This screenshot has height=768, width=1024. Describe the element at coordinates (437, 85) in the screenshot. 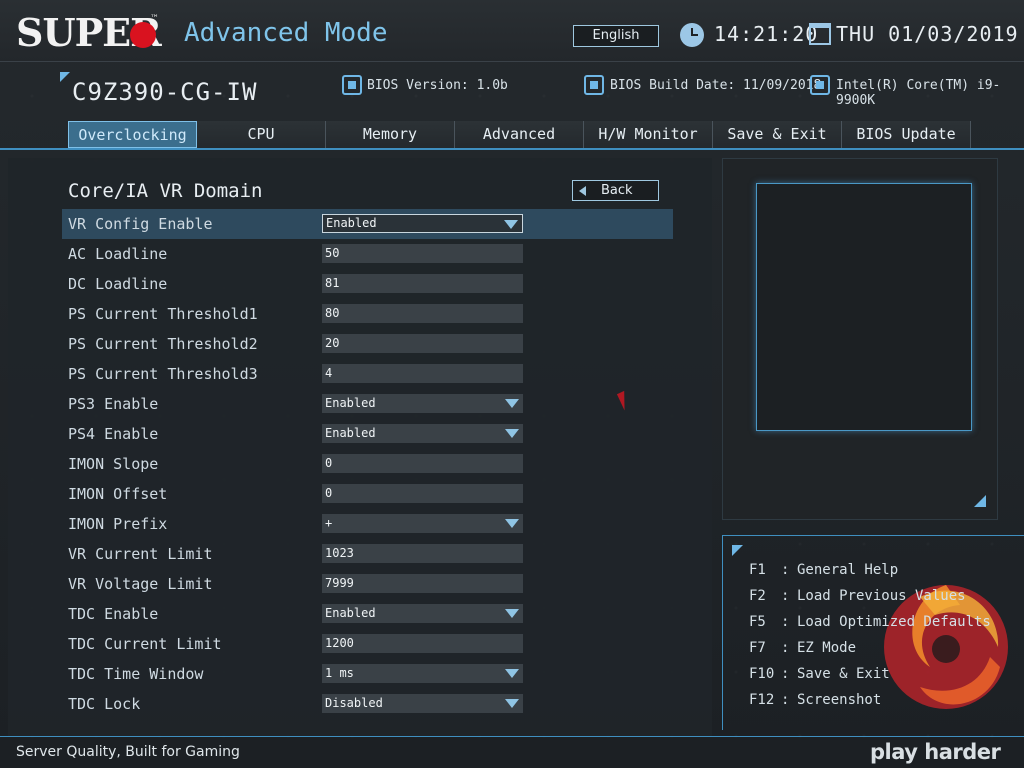

I see `bios-version: BIOS Version: 1.0b` at that location.